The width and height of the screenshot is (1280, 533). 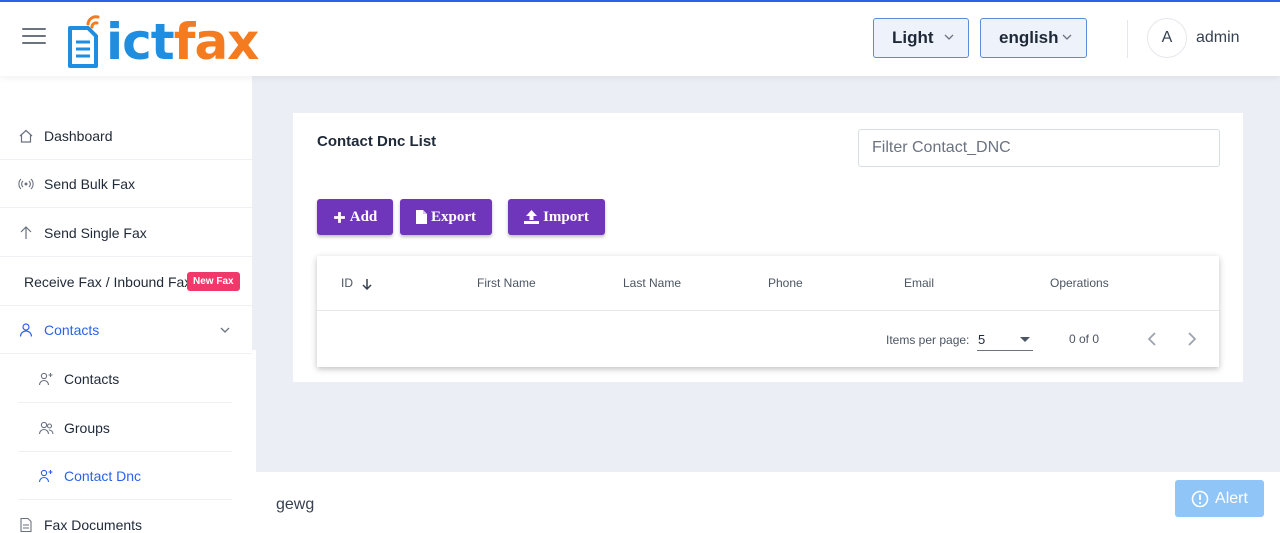 I want to click on sidebar-item-label: Receive Fax / Inbound Fax, so click(x=108, y=281).